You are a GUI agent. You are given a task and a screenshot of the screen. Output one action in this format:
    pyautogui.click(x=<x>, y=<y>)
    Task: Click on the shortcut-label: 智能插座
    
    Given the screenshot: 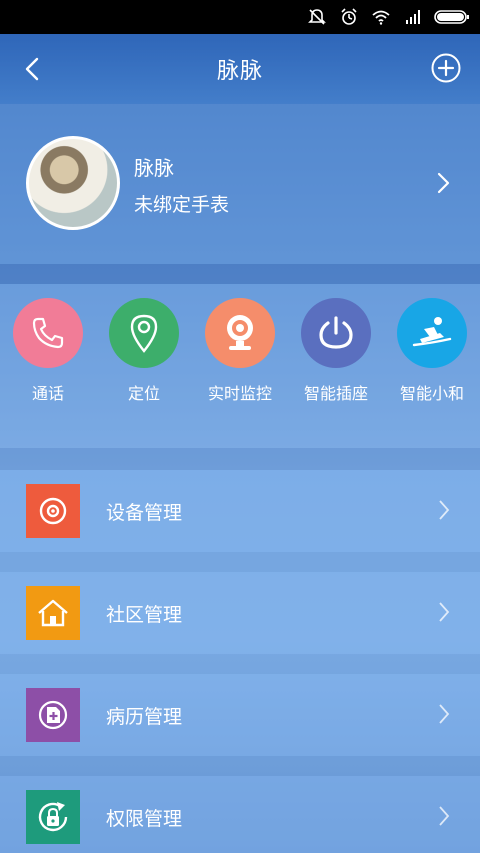 What is the action you would take?
    pyautogui.click(x=335, y=393)
    